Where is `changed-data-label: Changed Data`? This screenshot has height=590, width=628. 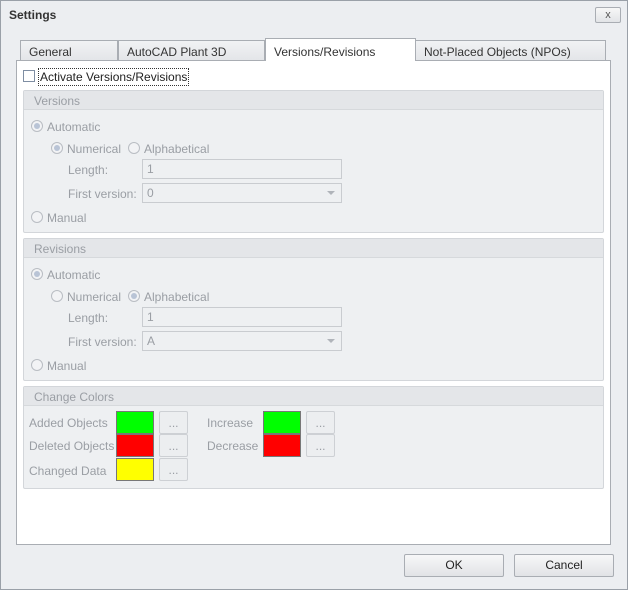 changed-data-label: Changed Data is located at coordinates (68, 471).